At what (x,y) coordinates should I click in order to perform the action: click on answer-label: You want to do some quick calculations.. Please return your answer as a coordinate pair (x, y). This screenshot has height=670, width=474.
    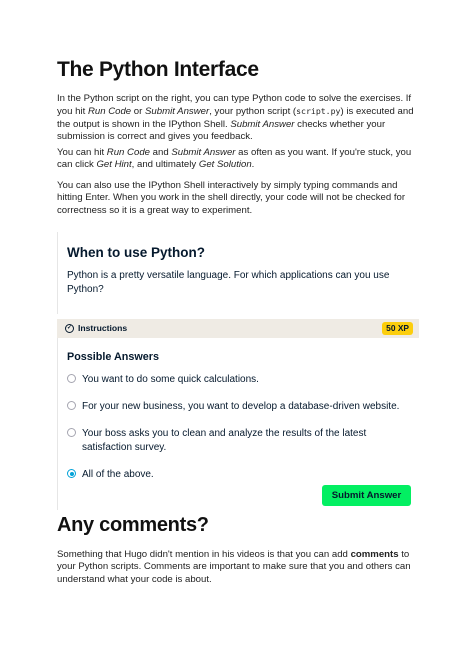
    Looking at the image, I should click on (170, 379).